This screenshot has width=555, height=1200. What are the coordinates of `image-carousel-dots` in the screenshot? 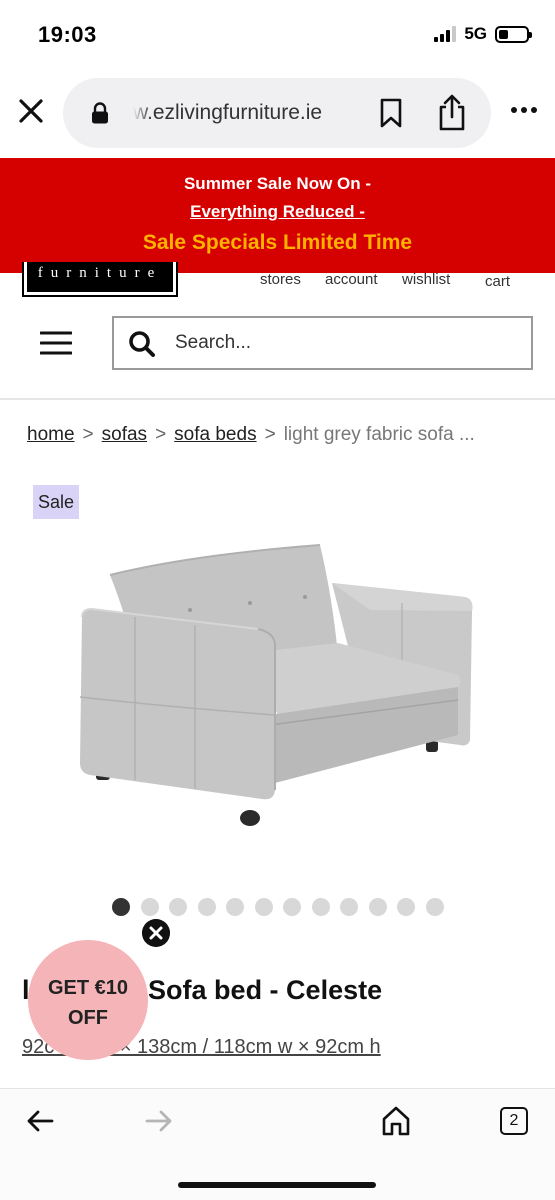 It's located at (278, 907).